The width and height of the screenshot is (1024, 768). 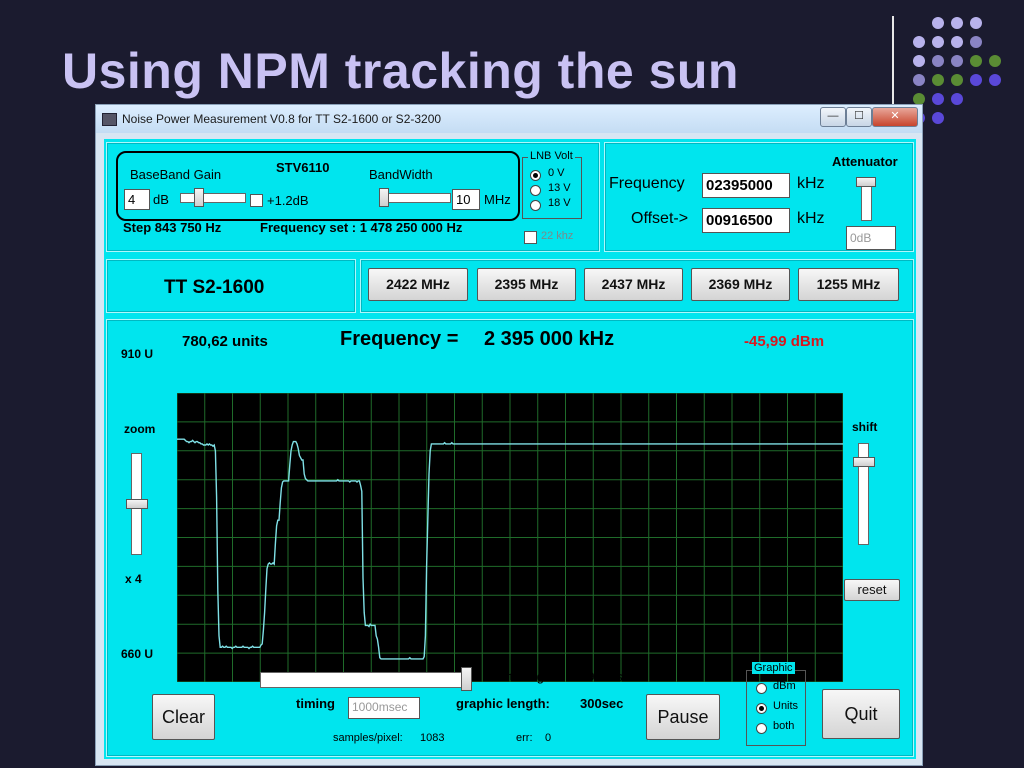 I want to click on attenuator-slider-thumb, so click(x=866, y=182).